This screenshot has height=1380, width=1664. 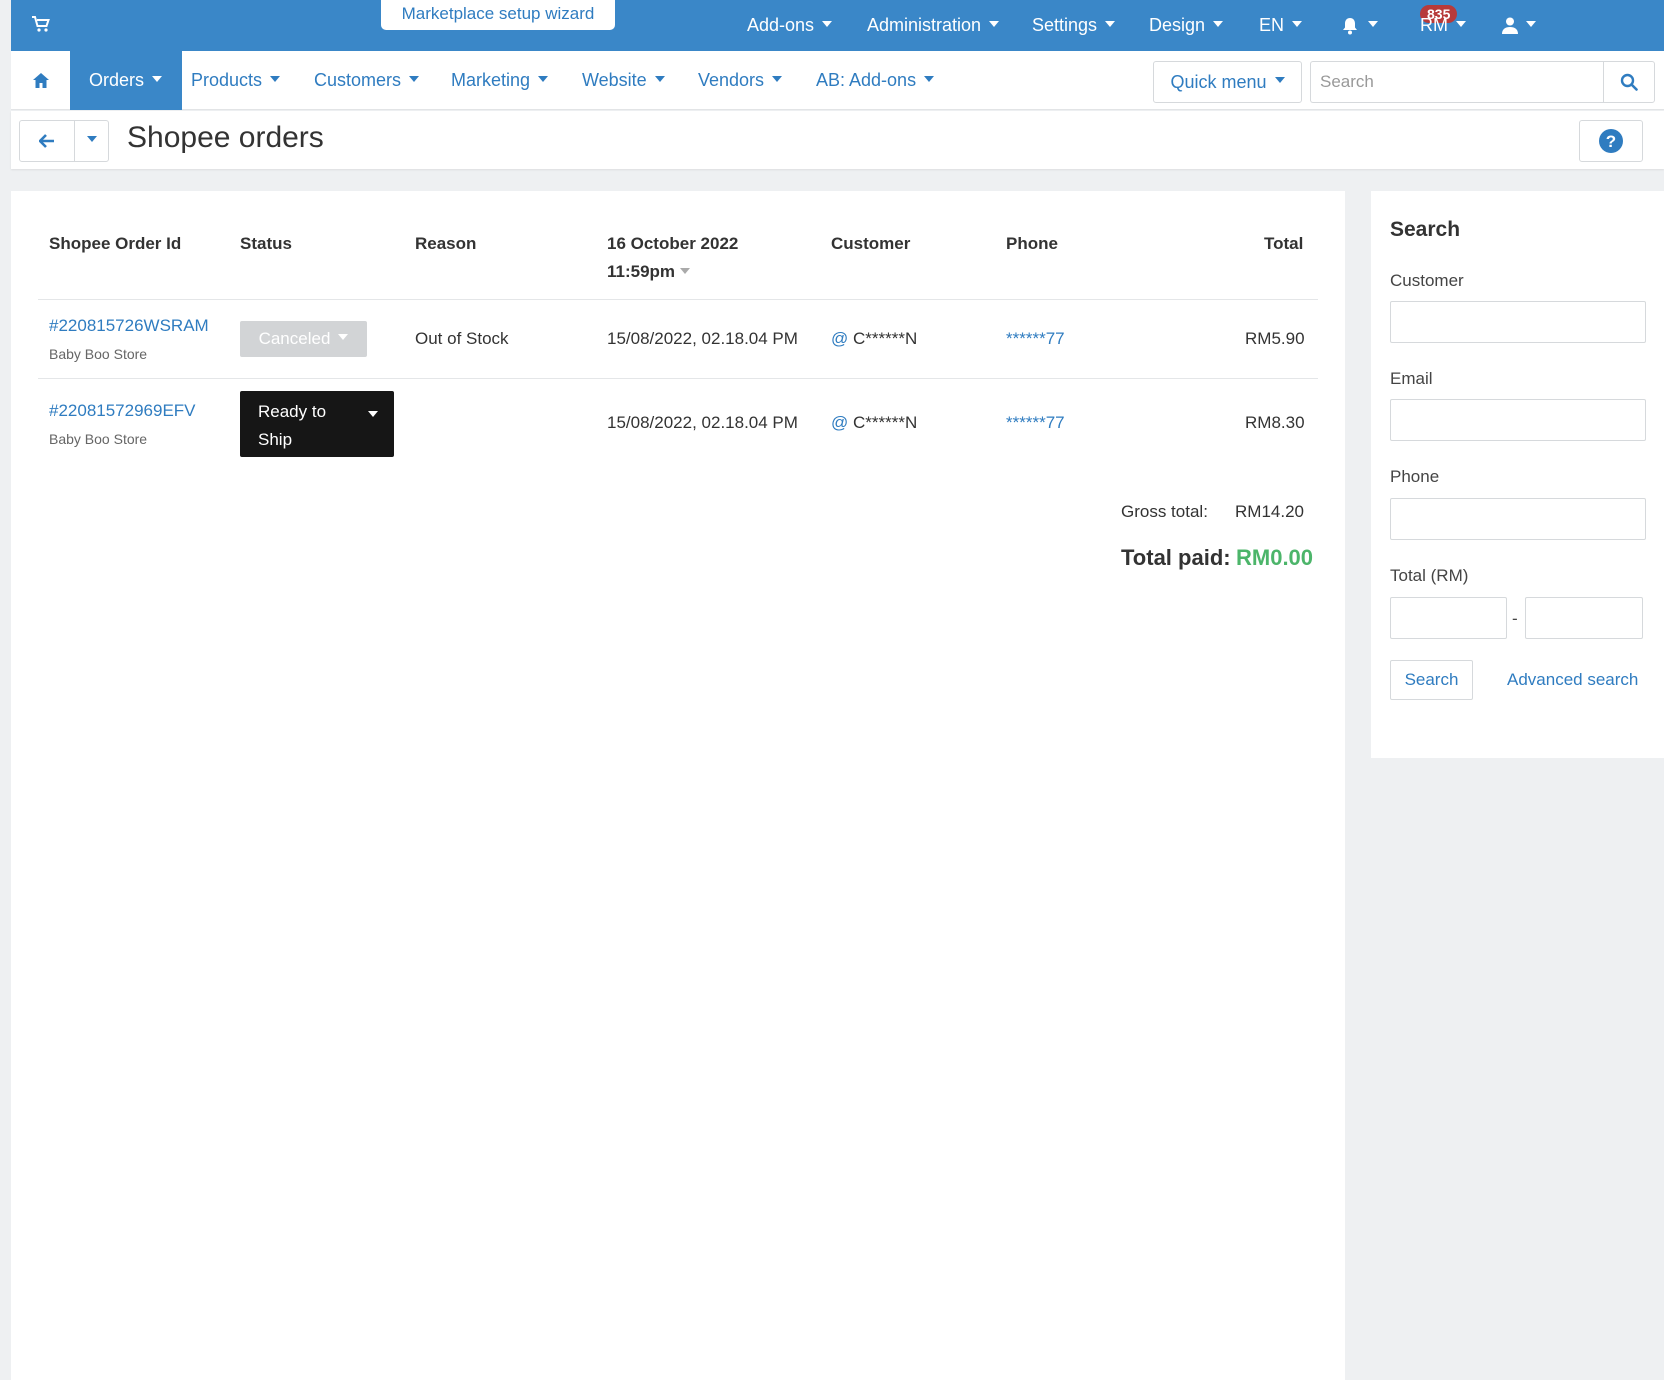 I want to click on status-label-line2: Ship, so click(x=275, y=439).